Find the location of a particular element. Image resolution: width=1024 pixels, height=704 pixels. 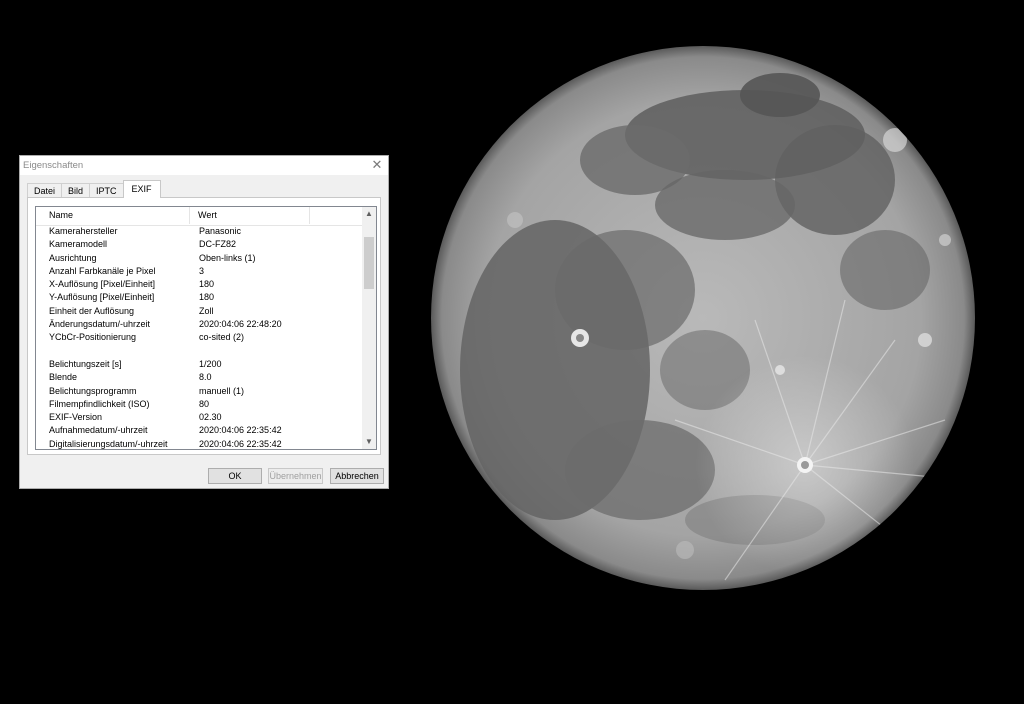

list-item: X-Auflösung [Pixel/Einheit] 180 is located at coordinates (200, 284).